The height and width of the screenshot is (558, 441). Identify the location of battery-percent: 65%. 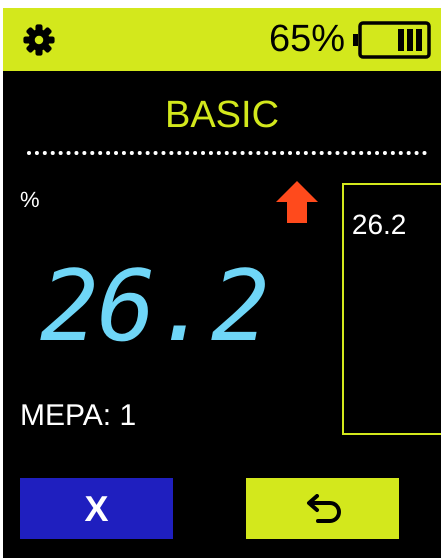
(306, 39).